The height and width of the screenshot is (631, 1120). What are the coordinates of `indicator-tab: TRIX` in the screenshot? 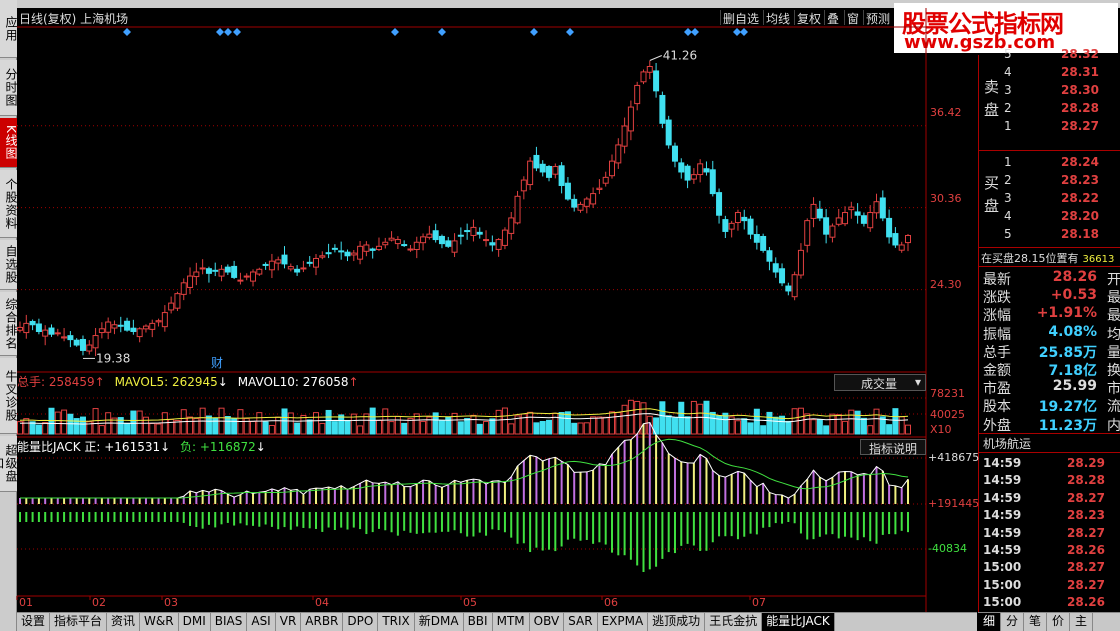 It's located at (396, 622).